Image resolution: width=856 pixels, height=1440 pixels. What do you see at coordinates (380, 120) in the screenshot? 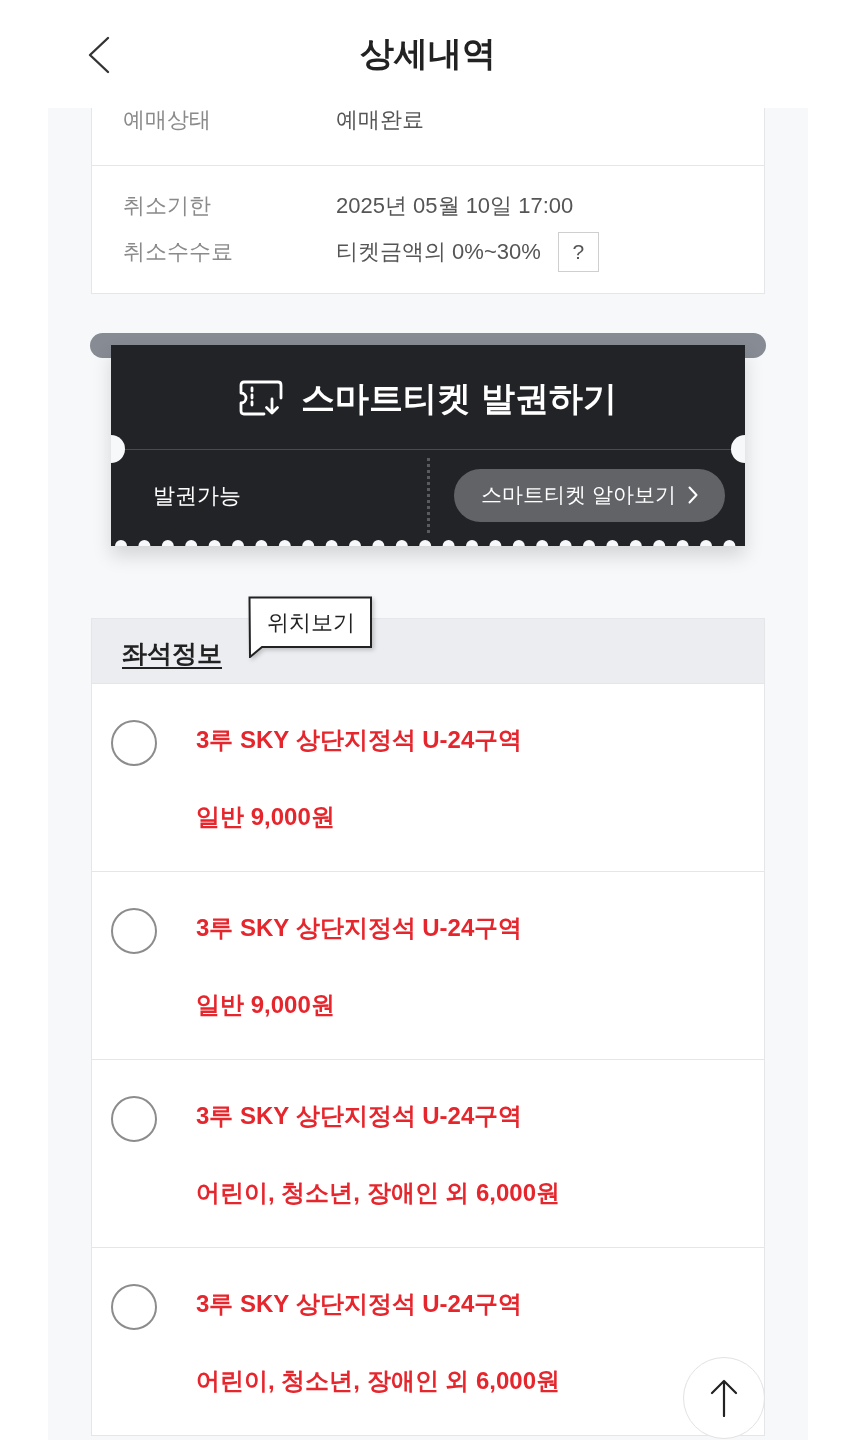
I see `info-value: 예매완료` at bounding box center [380, 120].